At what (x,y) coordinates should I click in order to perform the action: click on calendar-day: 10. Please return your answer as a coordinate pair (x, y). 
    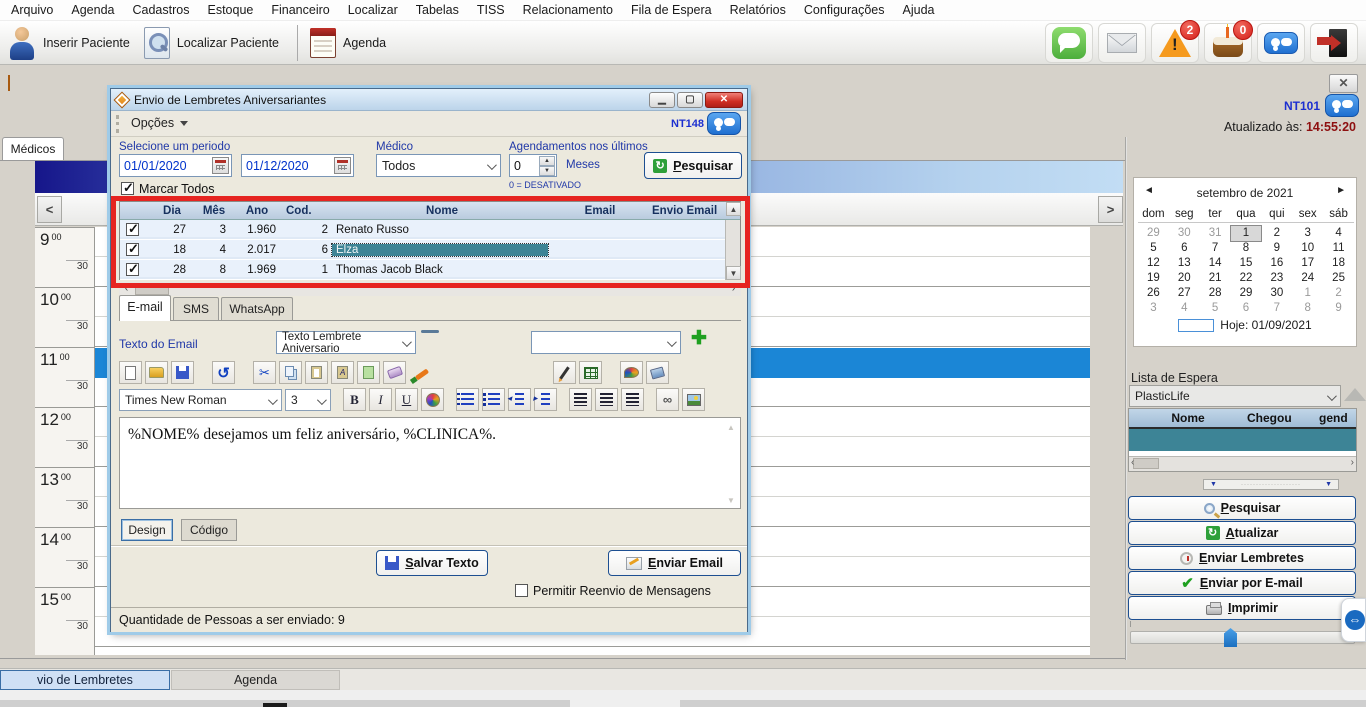
    Looking at the image, I should click on (1307, 248).